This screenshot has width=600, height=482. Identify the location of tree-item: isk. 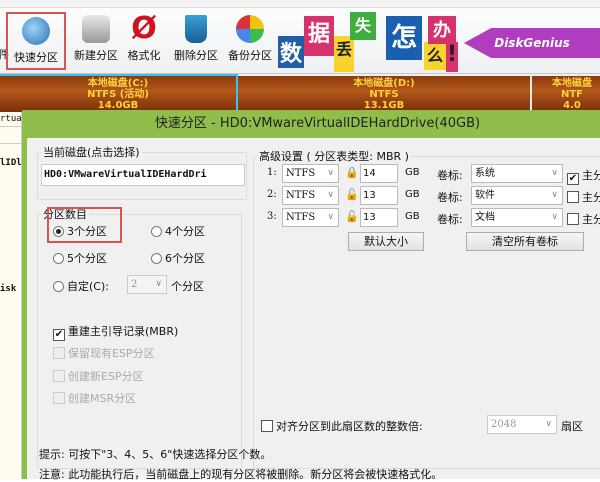
(10, 289).